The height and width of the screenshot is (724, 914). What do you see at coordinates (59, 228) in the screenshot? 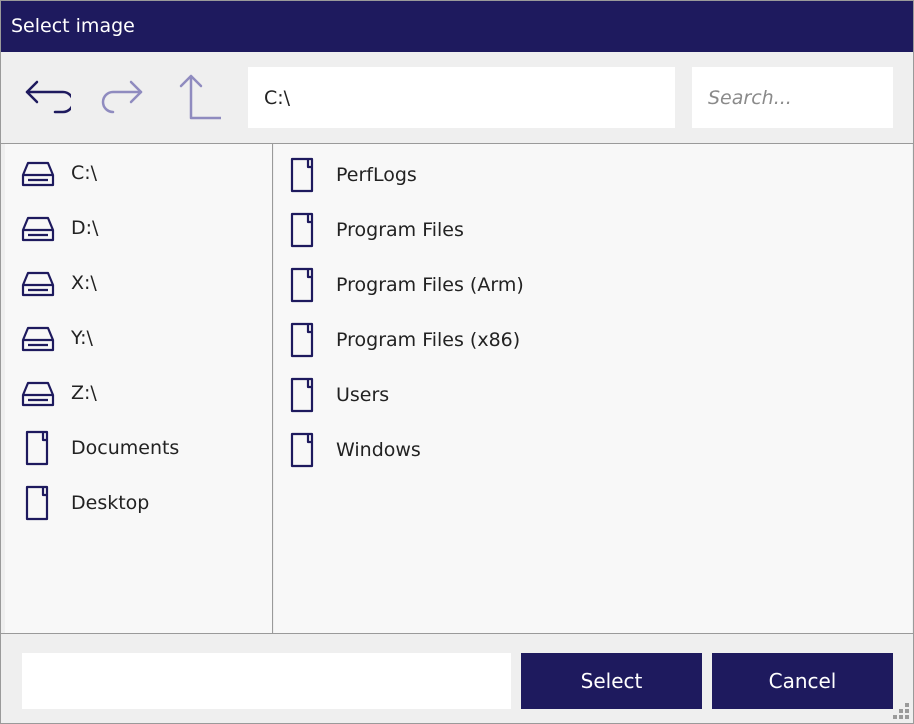
I see `sidebar-item-d-drive: D:\` at bounding box center [59, 228].